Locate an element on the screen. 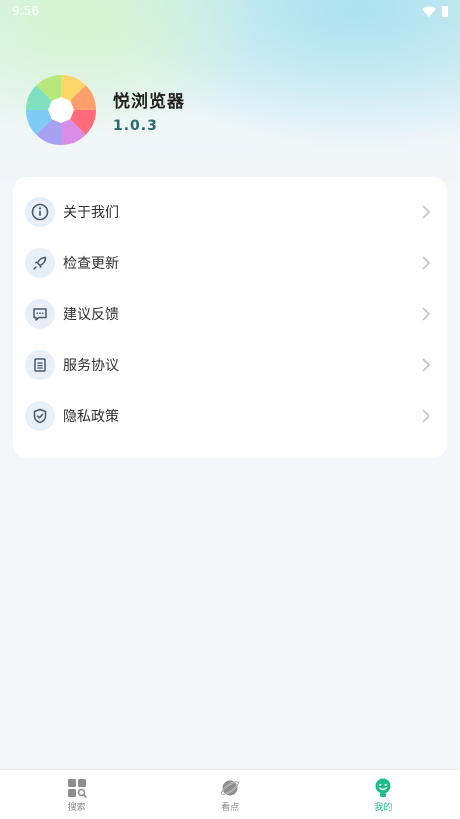 Image resolution: width=460 pixels, height=819 pixels. bottom-tab-bar: 搜索 看点 我的 is located at coordinates (230, 794).